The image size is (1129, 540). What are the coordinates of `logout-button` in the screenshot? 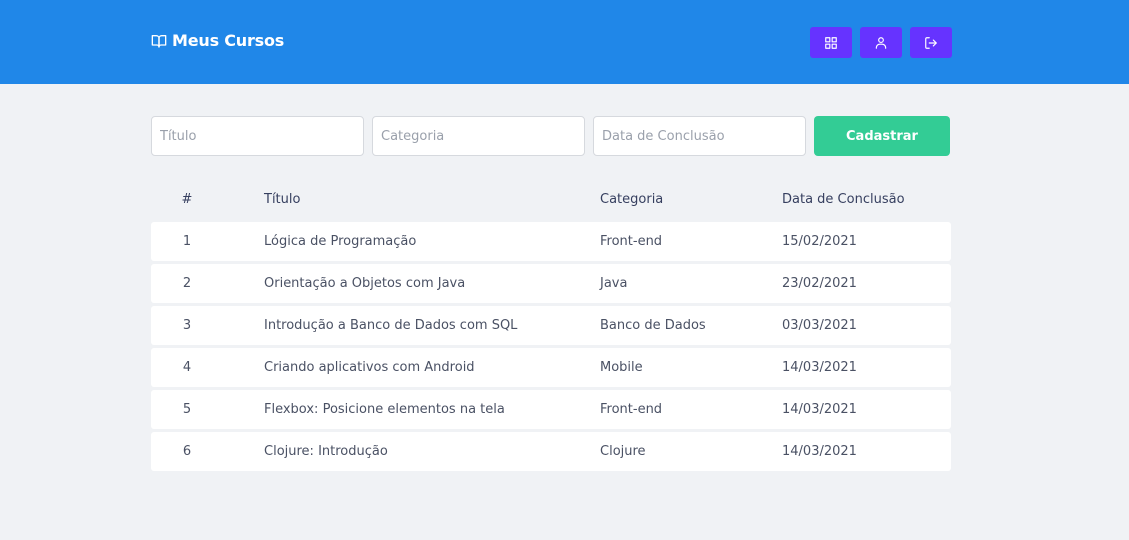 It's located at (931, 42).